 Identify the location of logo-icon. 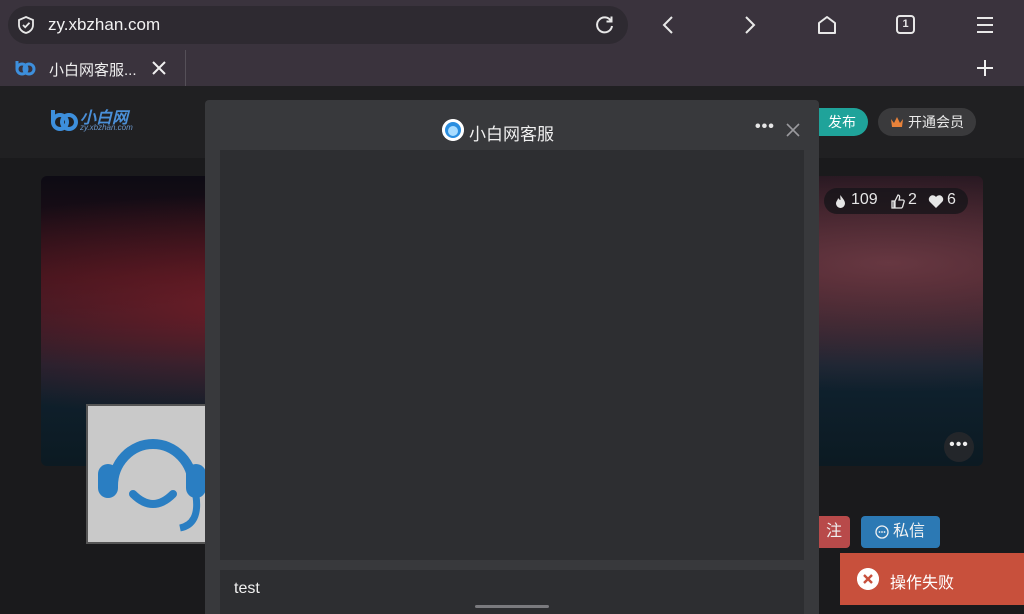
(64, 120).